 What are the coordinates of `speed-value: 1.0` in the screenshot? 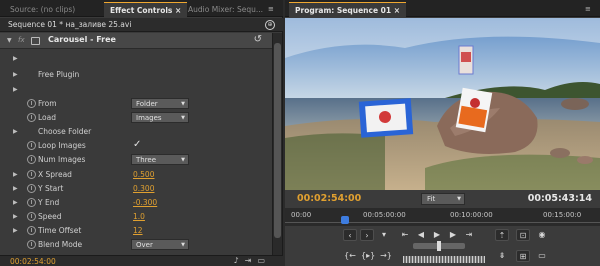 It's located at (139, 216).